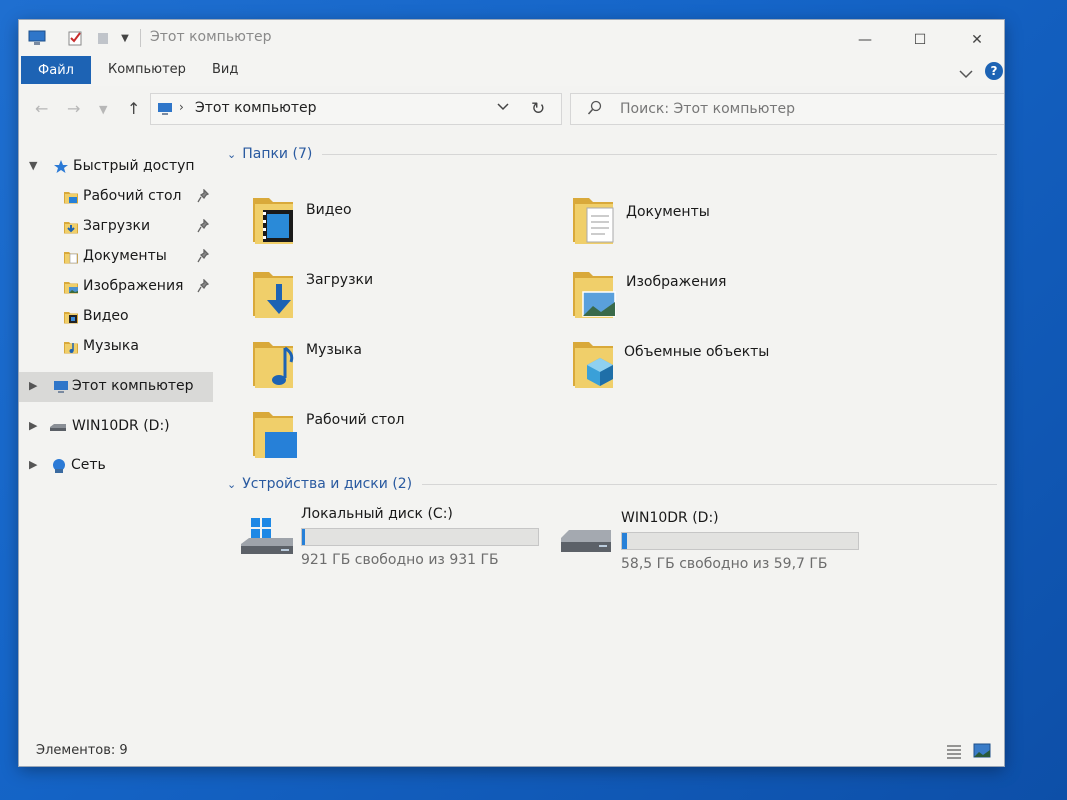 The image size is (1067, 800). Describe the element at coordinates (116, 227) in the screenshot. I see `sidebar-item-downloads: Загрузки` at that location.